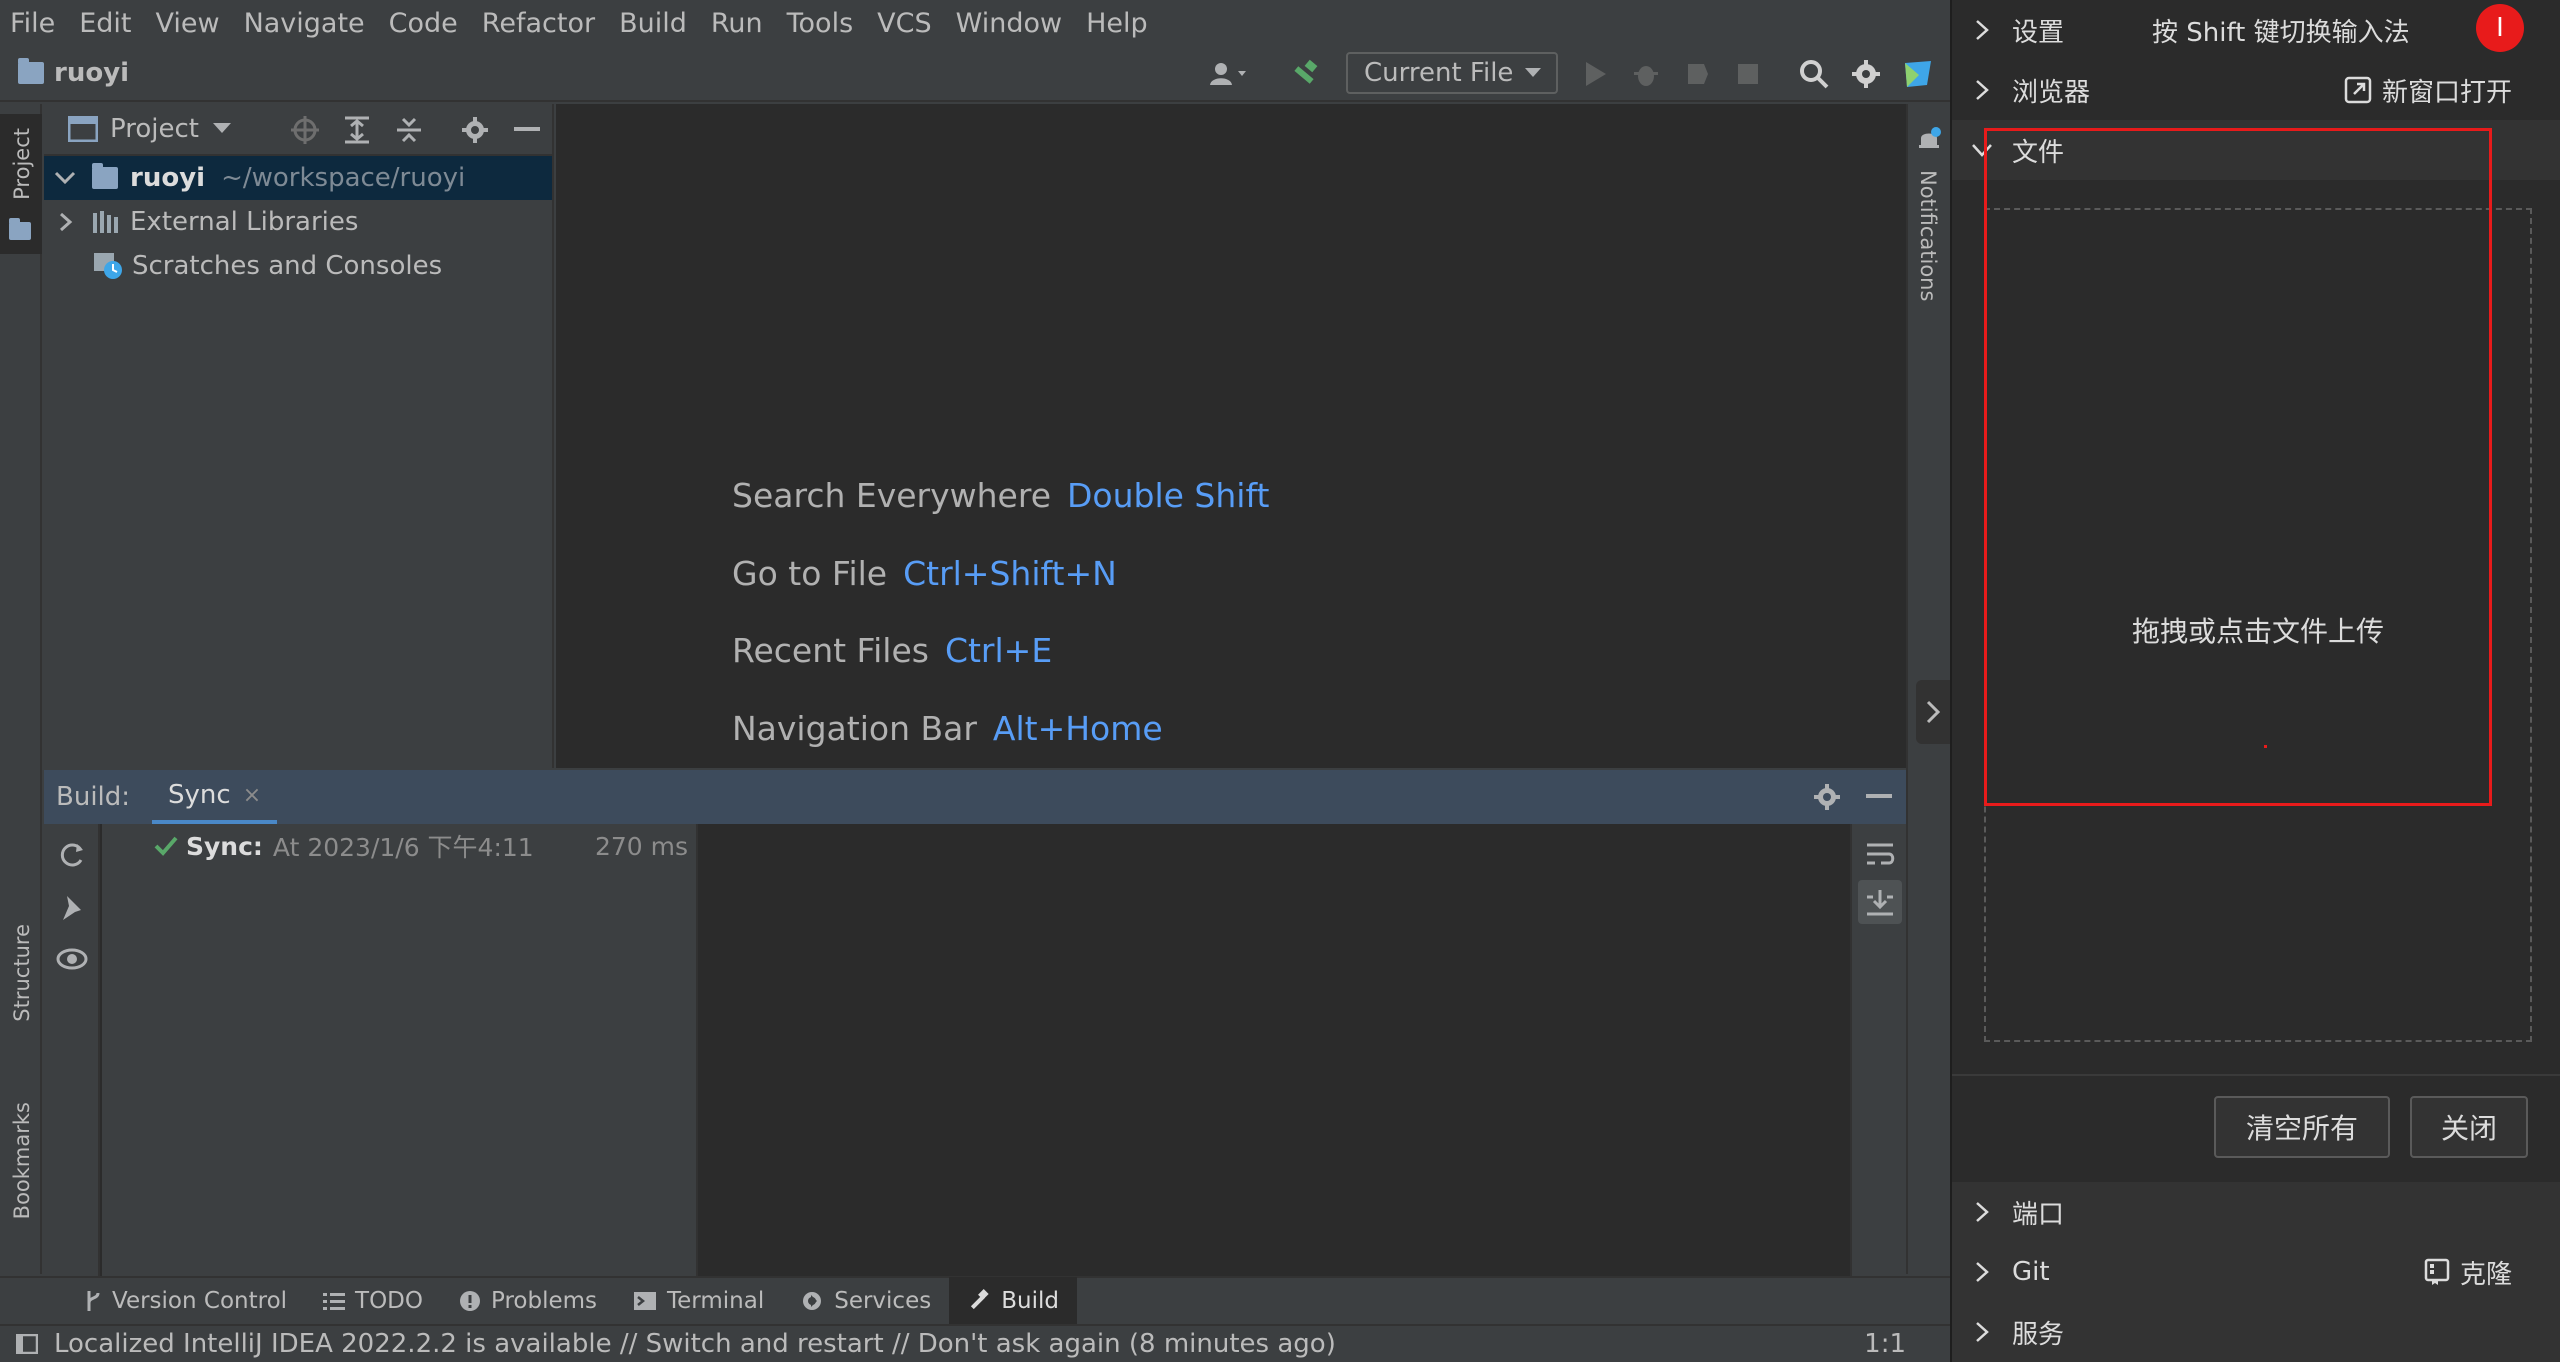  Describe the element at coordinates (980, 1299) in the screenshot. I see `hammer-icon` at that location.